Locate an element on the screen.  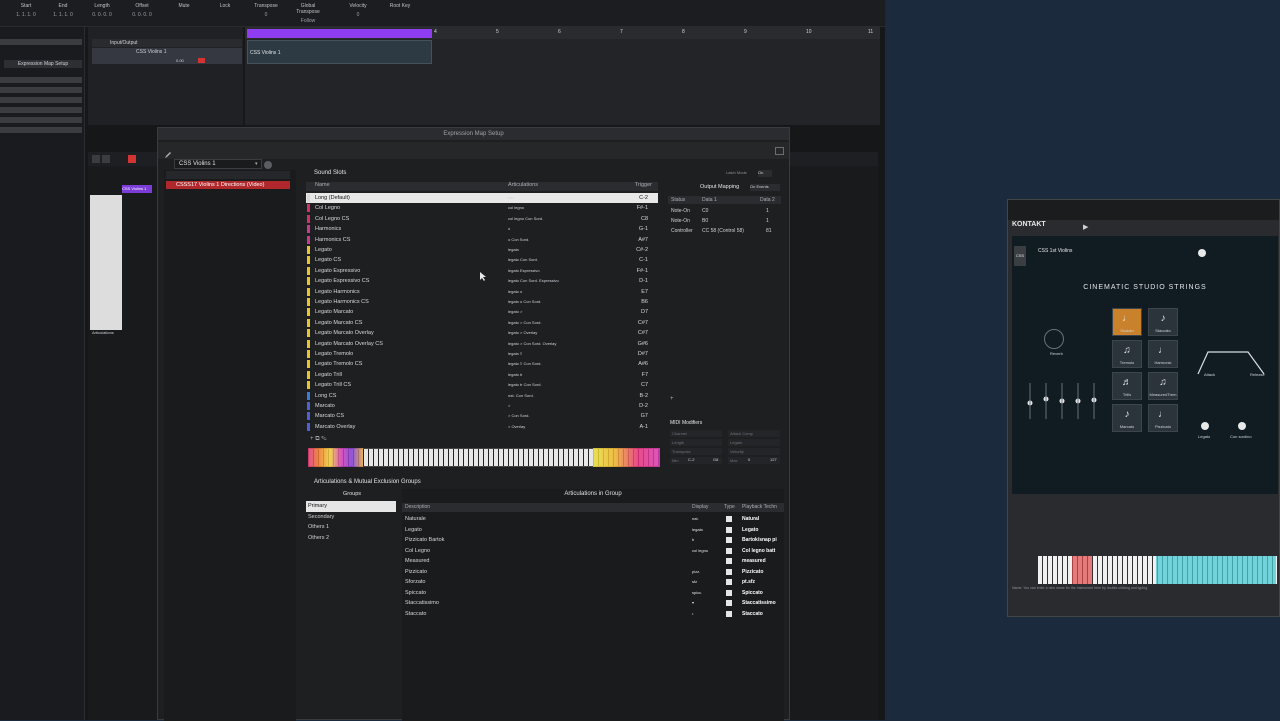
articulation-description: Pizzicato Bartok is located at coordinates (424, 540).